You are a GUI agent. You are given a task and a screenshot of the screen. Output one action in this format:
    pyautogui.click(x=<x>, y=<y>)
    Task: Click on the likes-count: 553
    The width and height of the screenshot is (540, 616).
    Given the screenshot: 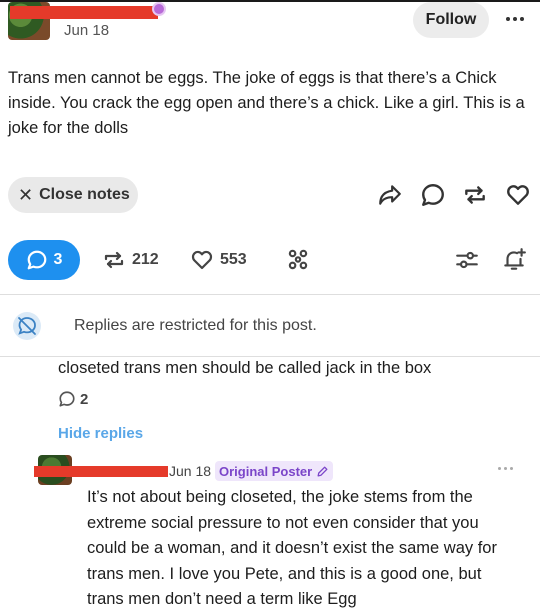 What is the action you would take?
    pyautogui.click(x=233, y=259)
    